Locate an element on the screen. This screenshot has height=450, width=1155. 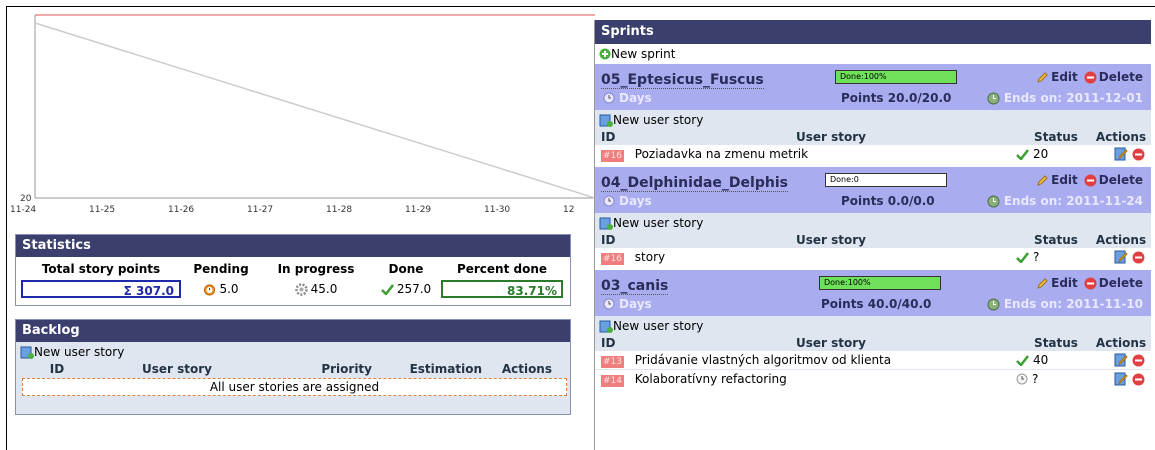
sprint-actions: Edit Delete is located at coordinates (1089, 283).